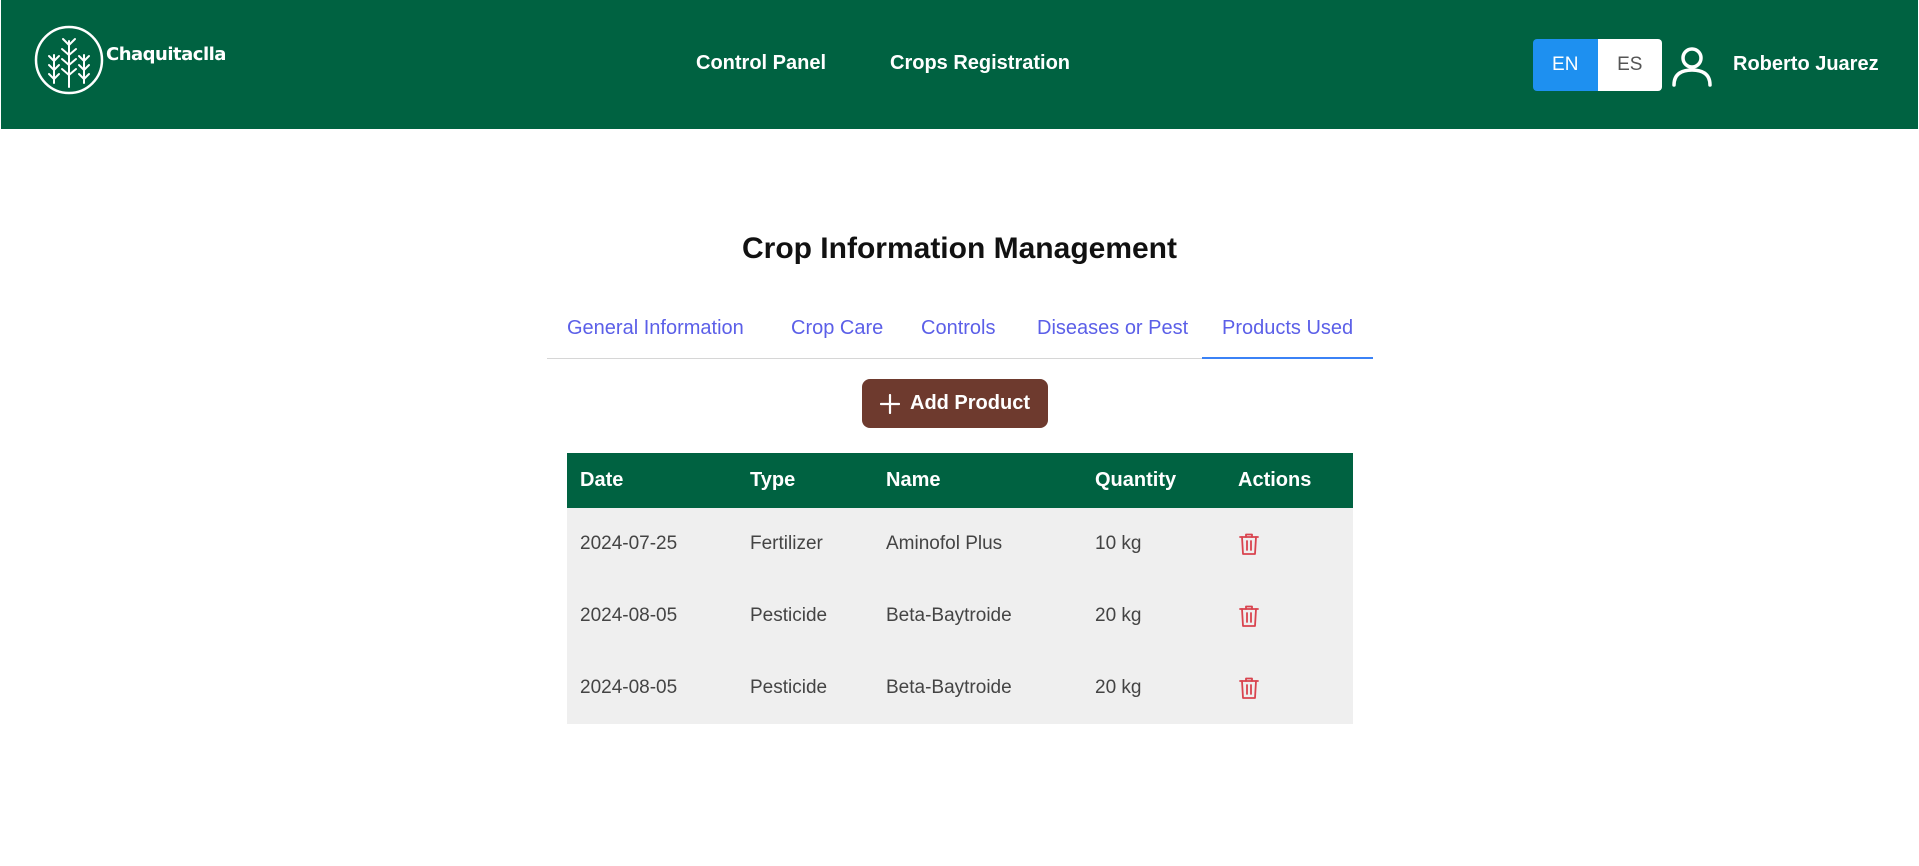 This screenshot has width=1919, height=866. Describe the element at coordinates (602, 480) in the screenshot. I see `column-header-date: Date` at that location.